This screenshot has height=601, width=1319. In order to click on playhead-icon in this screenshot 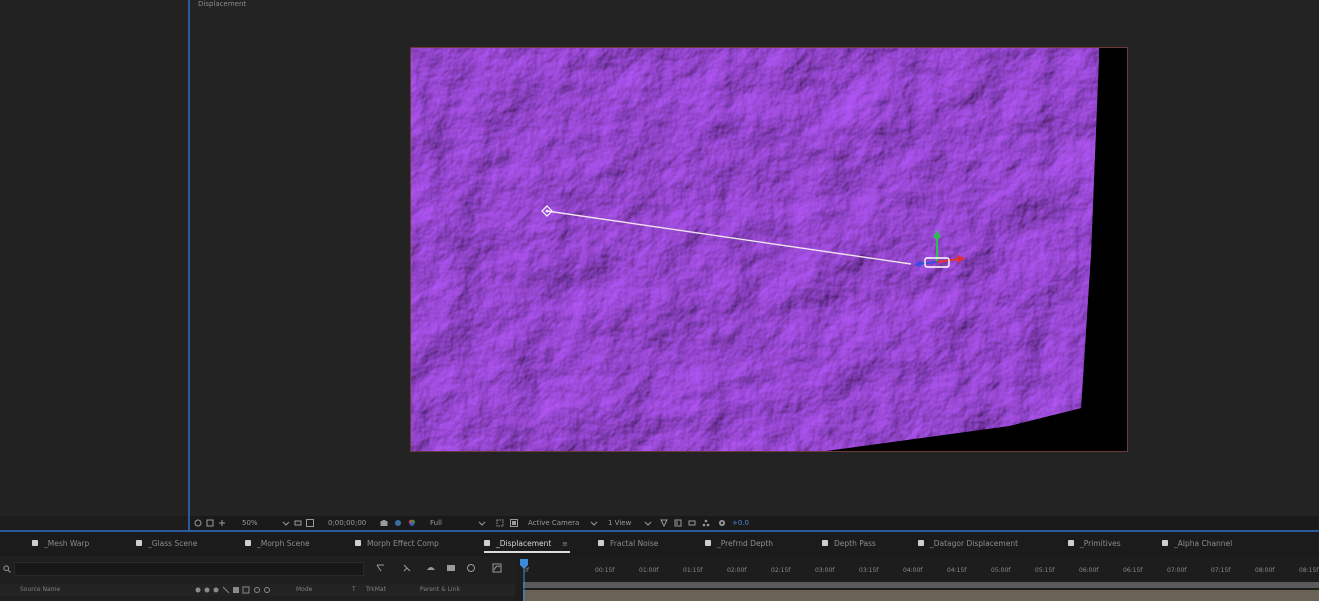, I will do `click(524, 580)`.